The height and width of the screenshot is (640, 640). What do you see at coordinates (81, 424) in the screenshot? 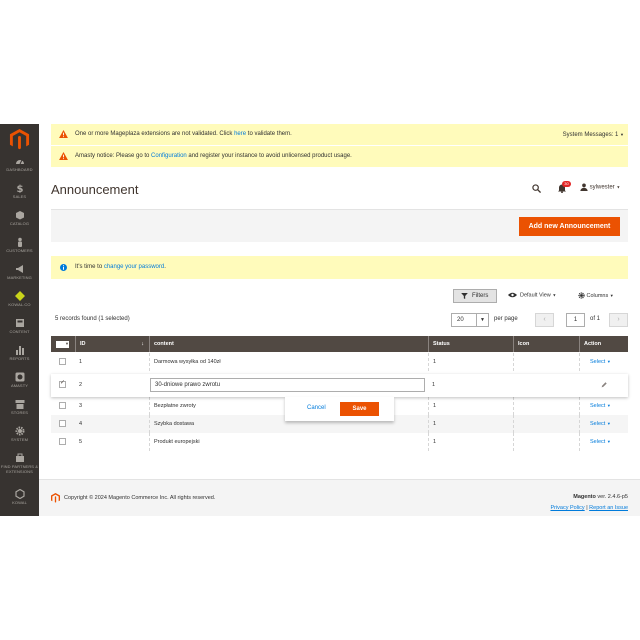
I see `row-id: 4` at bounding box center [81, 424].